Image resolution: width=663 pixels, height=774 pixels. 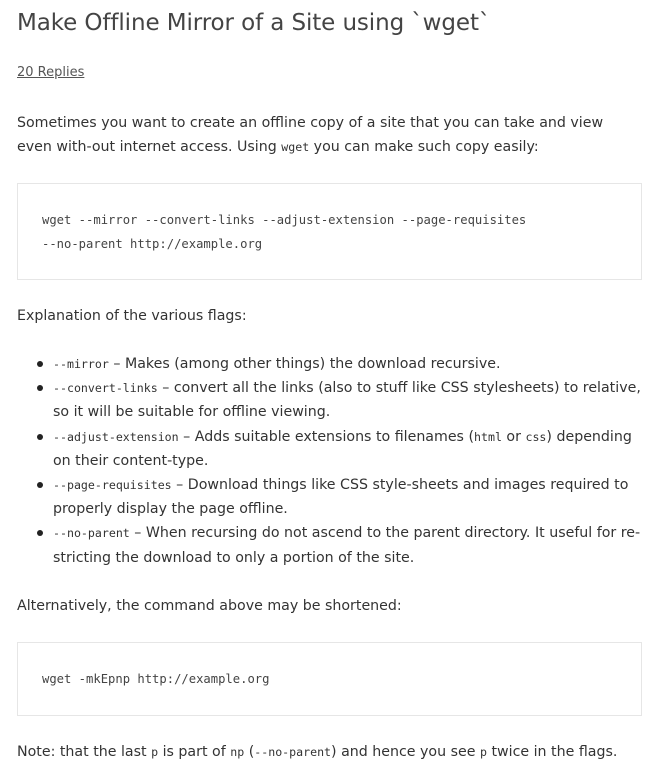 I want to click on note-text-4: ) and hence you see, so click(x=405, y=751).